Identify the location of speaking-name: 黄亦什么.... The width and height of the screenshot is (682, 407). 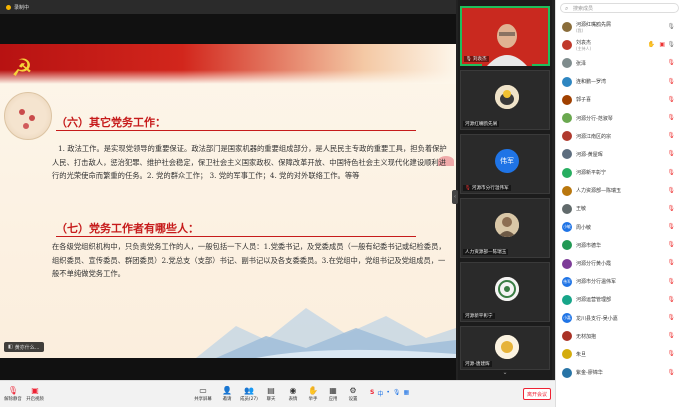
(27, 347).